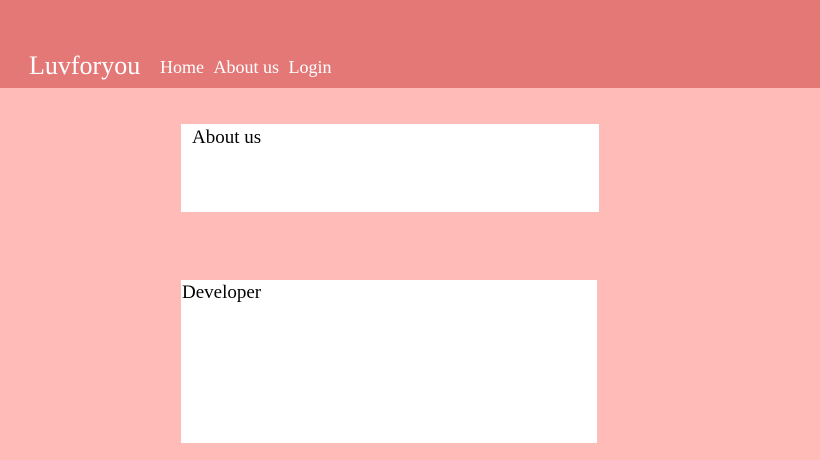 The image size is (820, 460). Describe the element at coordinates (390, 168) in the screenshot. I see `about-us-panel: About us` at that location.